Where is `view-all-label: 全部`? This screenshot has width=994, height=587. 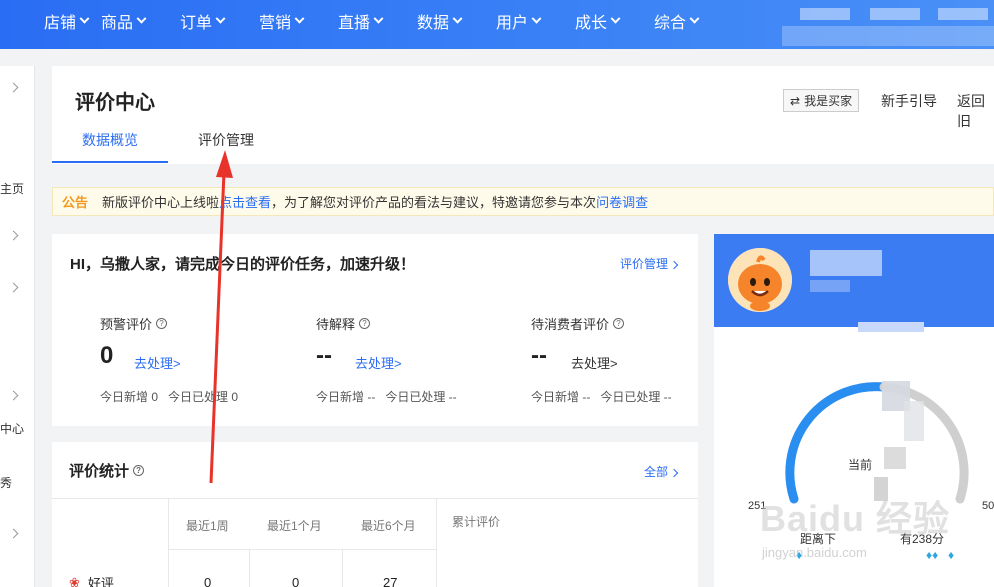 view-all-label: 全部 is located at coordinates (656, 472).